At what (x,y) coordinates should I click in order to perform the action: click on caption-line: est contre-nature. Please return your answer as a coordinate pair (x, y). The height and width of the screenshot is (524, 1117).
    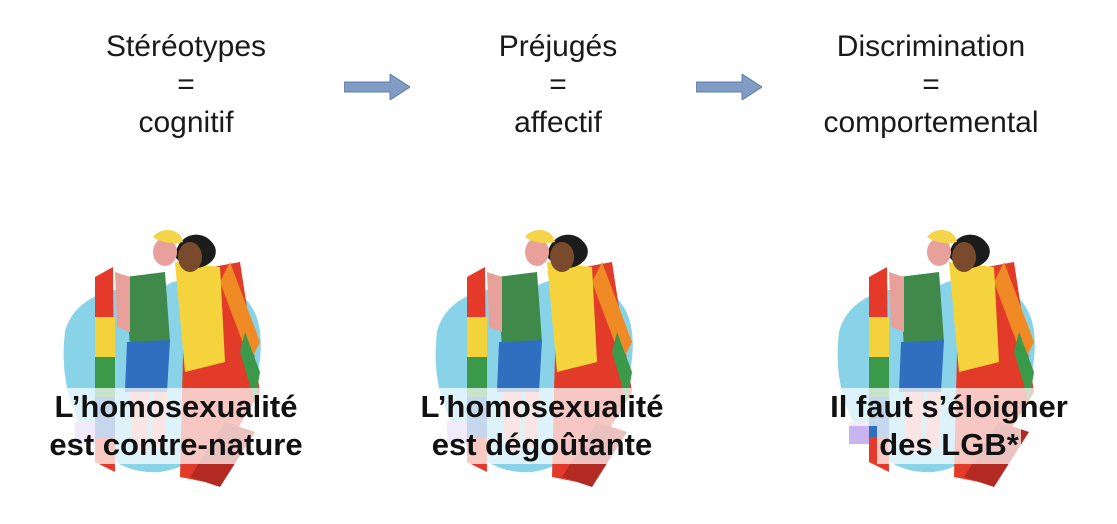
    Looking at the image, I should click on (176, 445).